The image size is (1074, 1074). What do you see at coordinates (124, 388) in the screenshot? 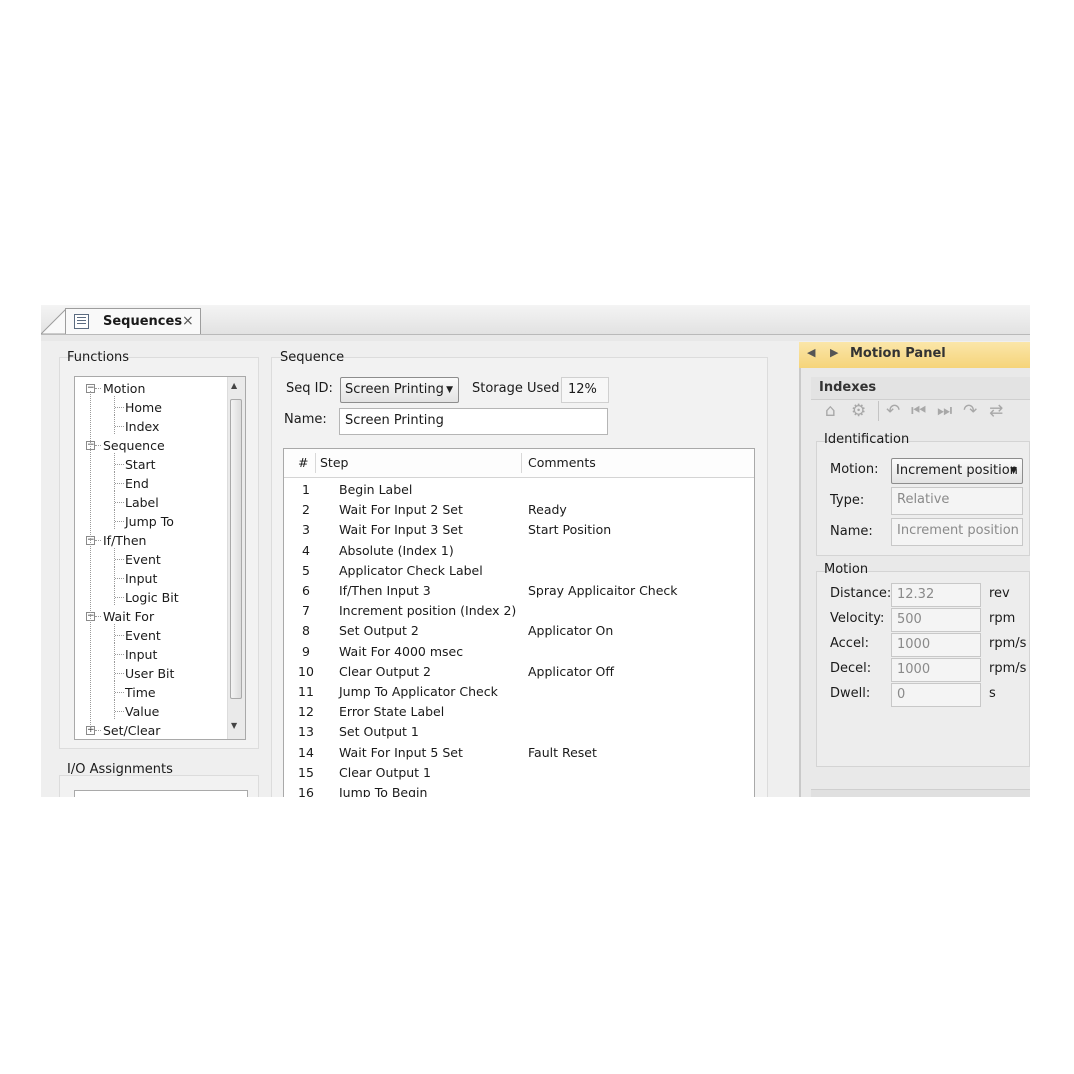
I see `tree-node: Motion` at bounding box center [124, 388].